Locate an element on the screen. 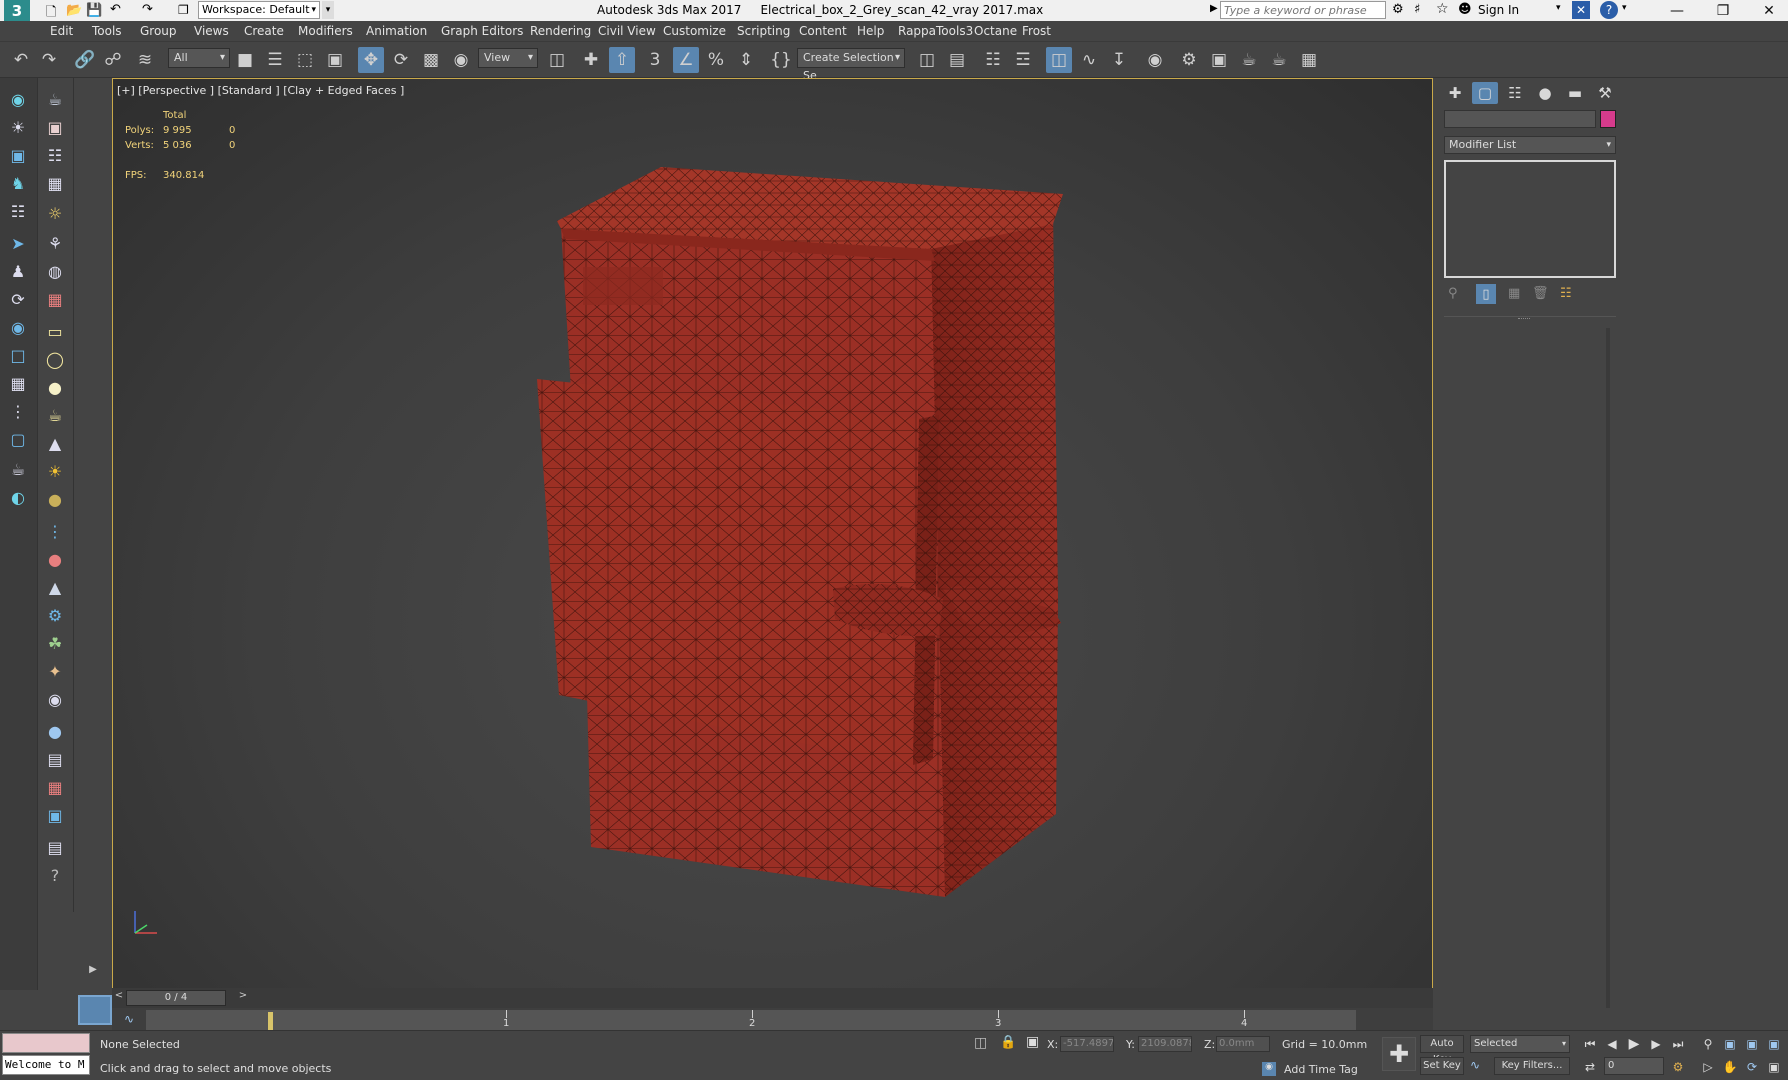 The height and width of the screenshot is (1080, 1788). create-tab-icon: ✚ is located at coordinates (1455, 93).